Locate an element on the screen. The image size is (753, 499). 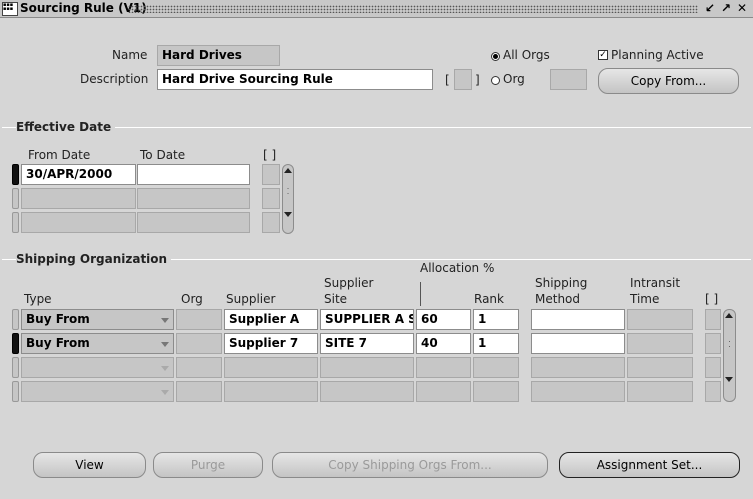
shipping-dff-header: [ ] is located at coordinates (712, 299).